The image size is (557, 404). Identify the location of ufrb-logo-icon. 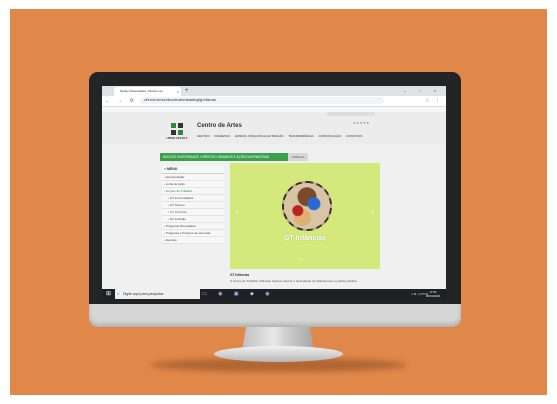
(177, 129).